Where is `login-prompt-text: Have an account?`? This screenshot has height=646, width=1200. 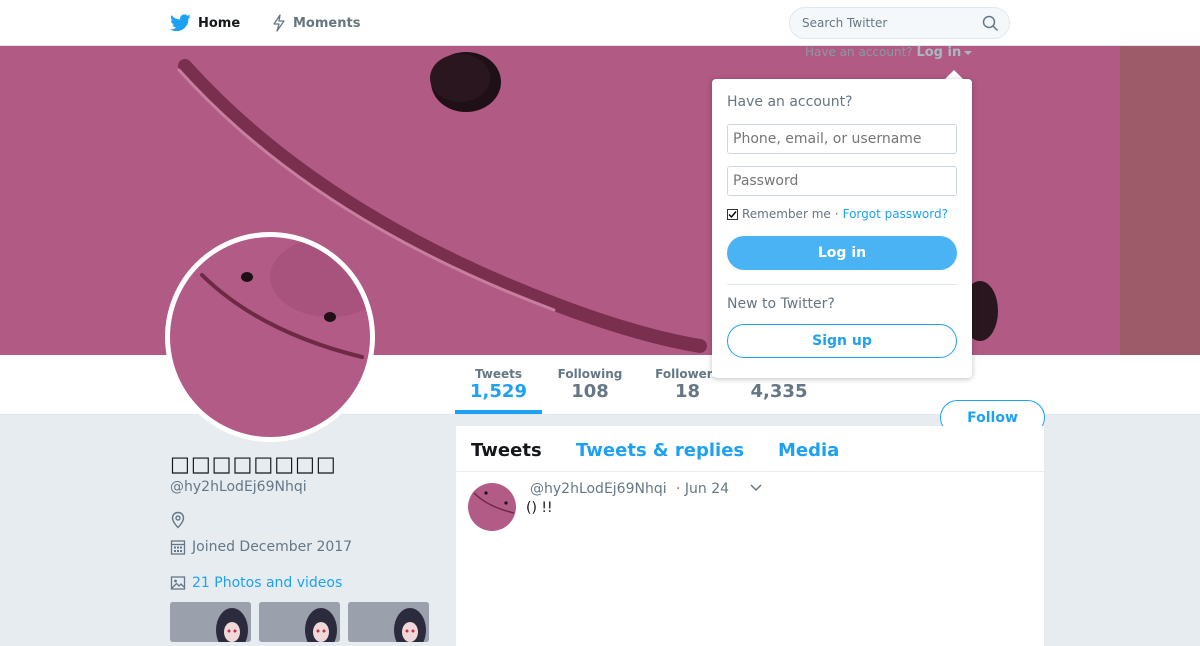 login-prompt-text: Have an account? is located at coordinates (859, 52).